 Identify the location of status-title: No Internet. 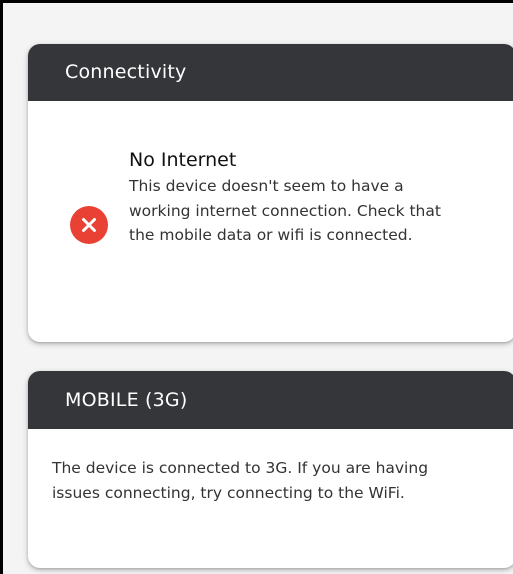
(183, 160).